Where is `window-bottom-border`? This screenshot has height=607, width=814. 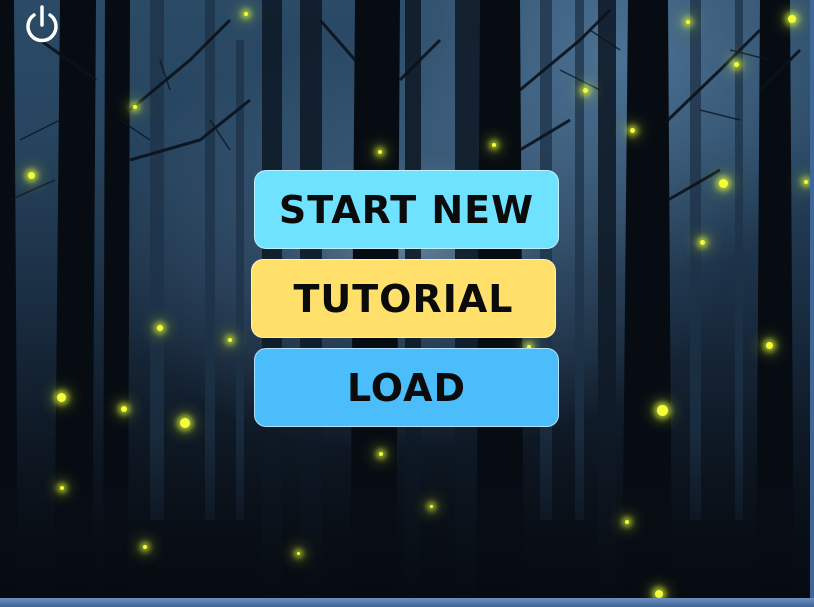
window-bottom-border is located at coordinates (407, 602).